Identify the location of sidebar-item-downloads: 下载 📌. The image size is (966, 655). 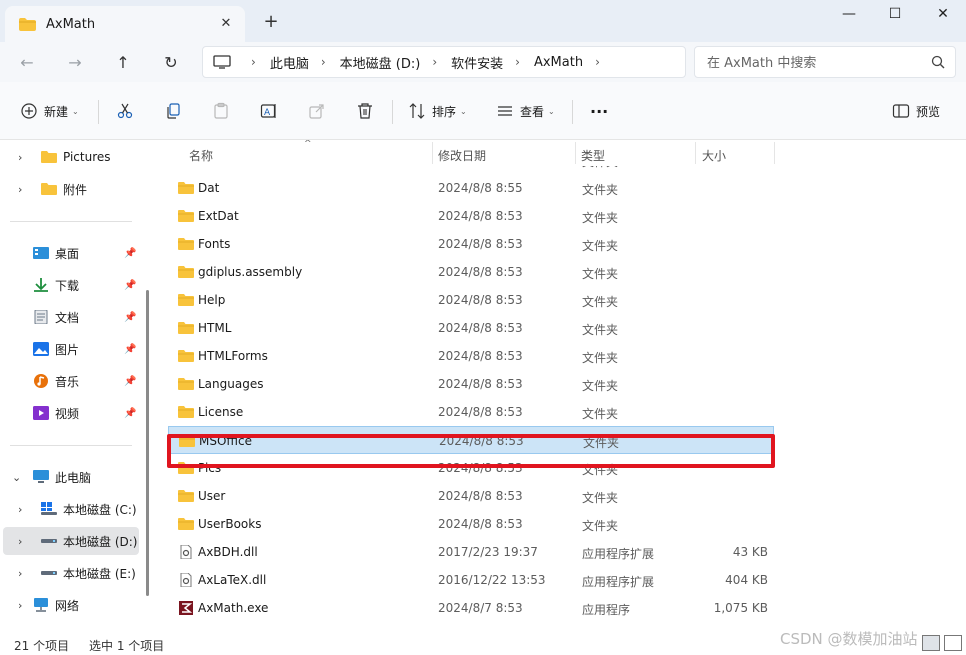
(71, 285).